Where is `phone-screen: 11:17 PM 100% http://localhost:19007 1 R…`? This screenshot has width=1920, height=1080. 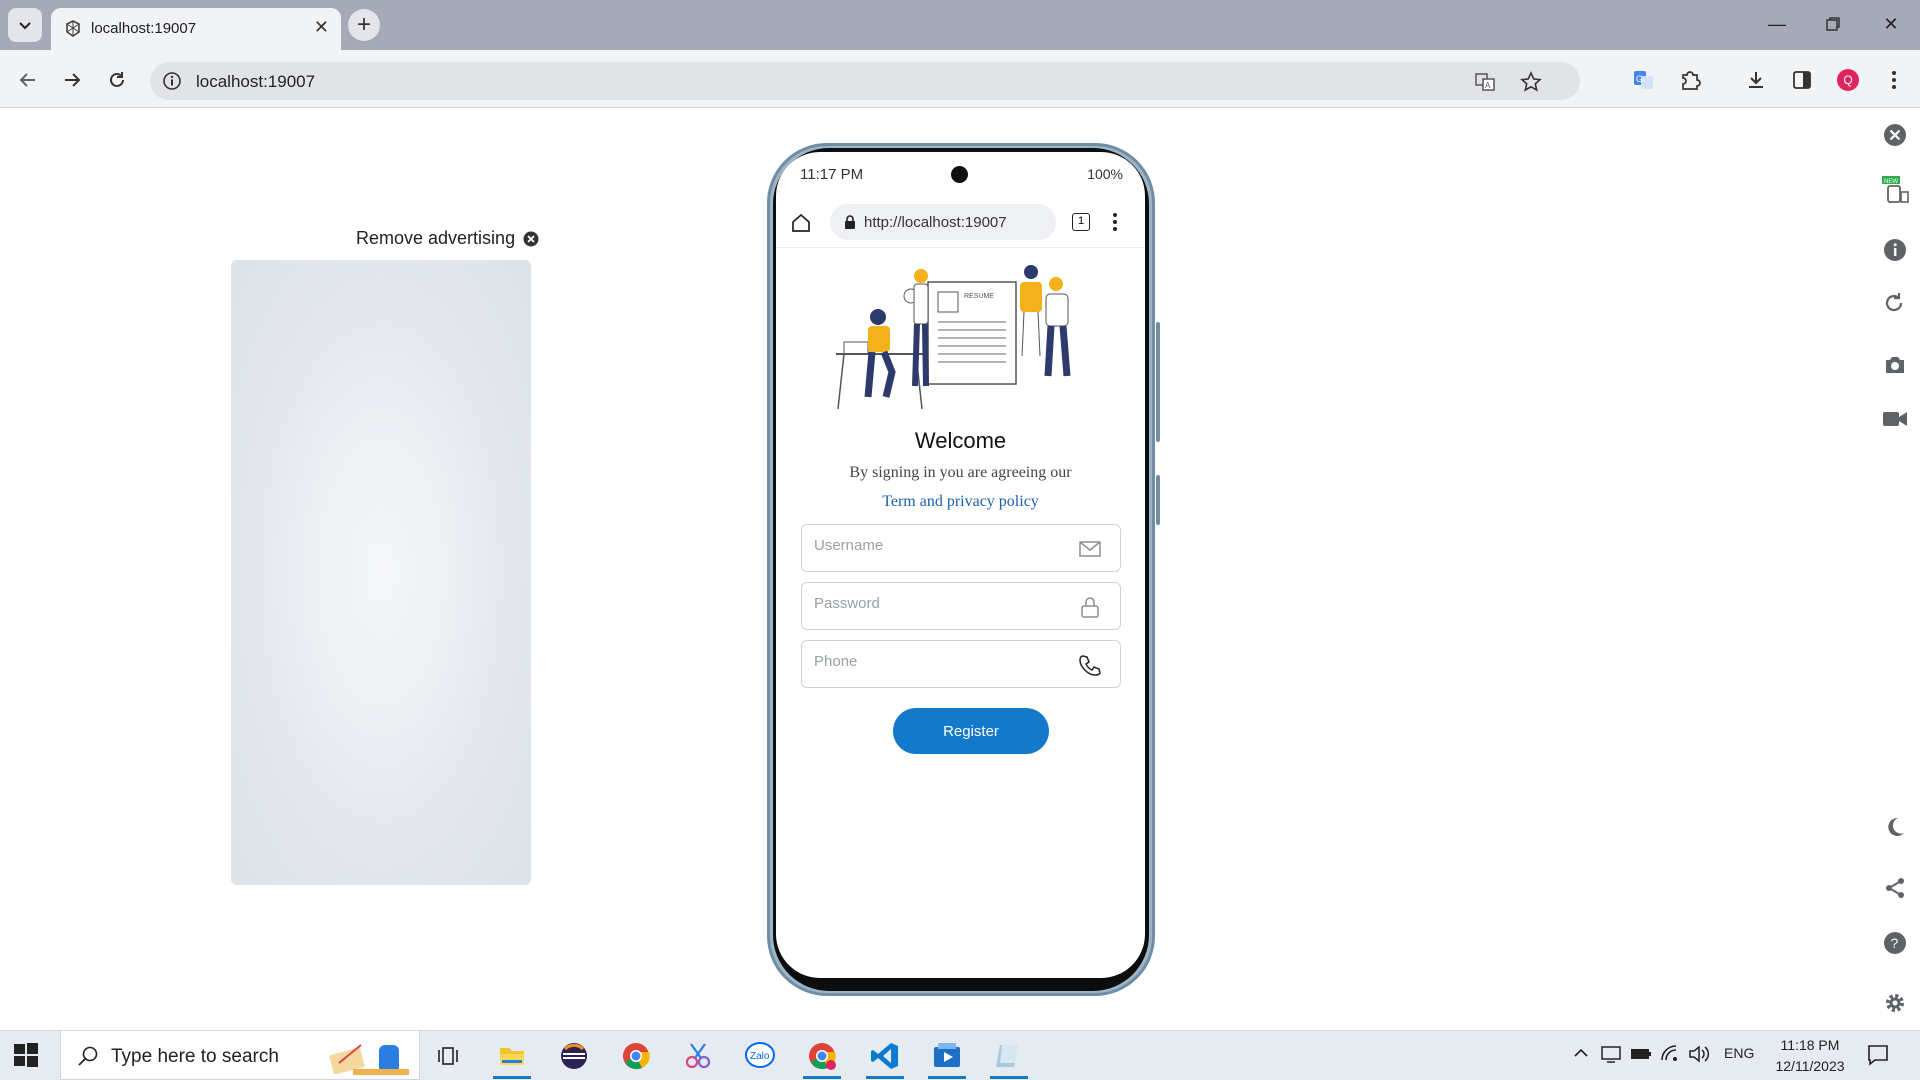 phone-screen: 11:17 PM 100% http://localhost:19007 1 R… is located at coordinates (960, 565).